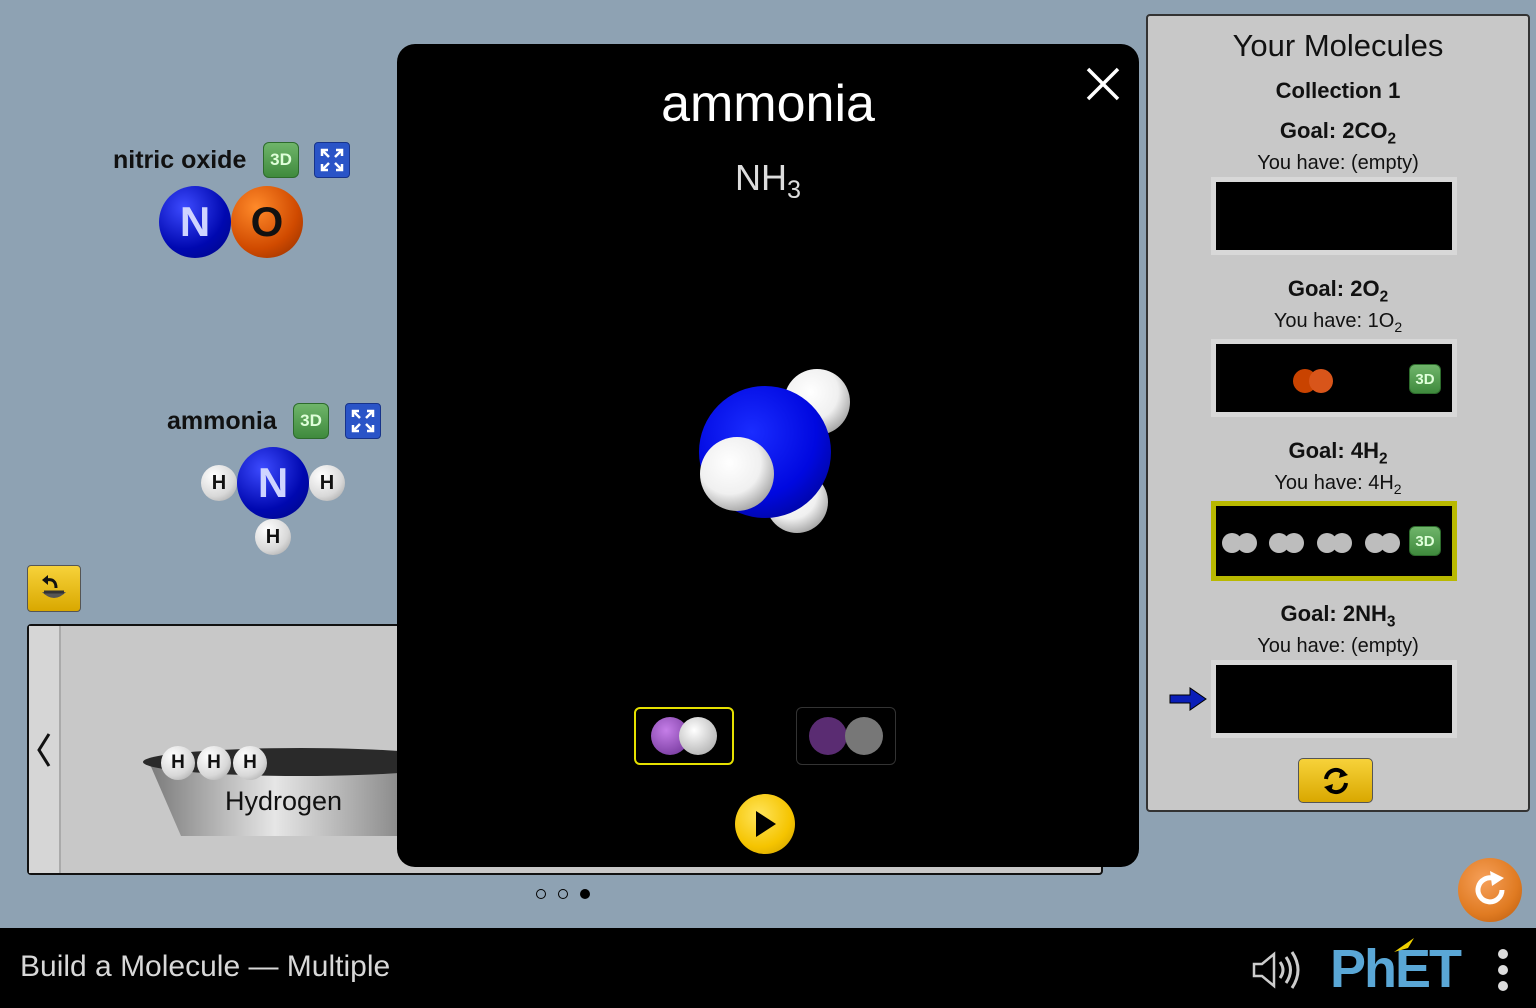 The width and height of the screenshot is (1536, 1008). I want to click on ball-and-stick-view-button, so click(846, 736).